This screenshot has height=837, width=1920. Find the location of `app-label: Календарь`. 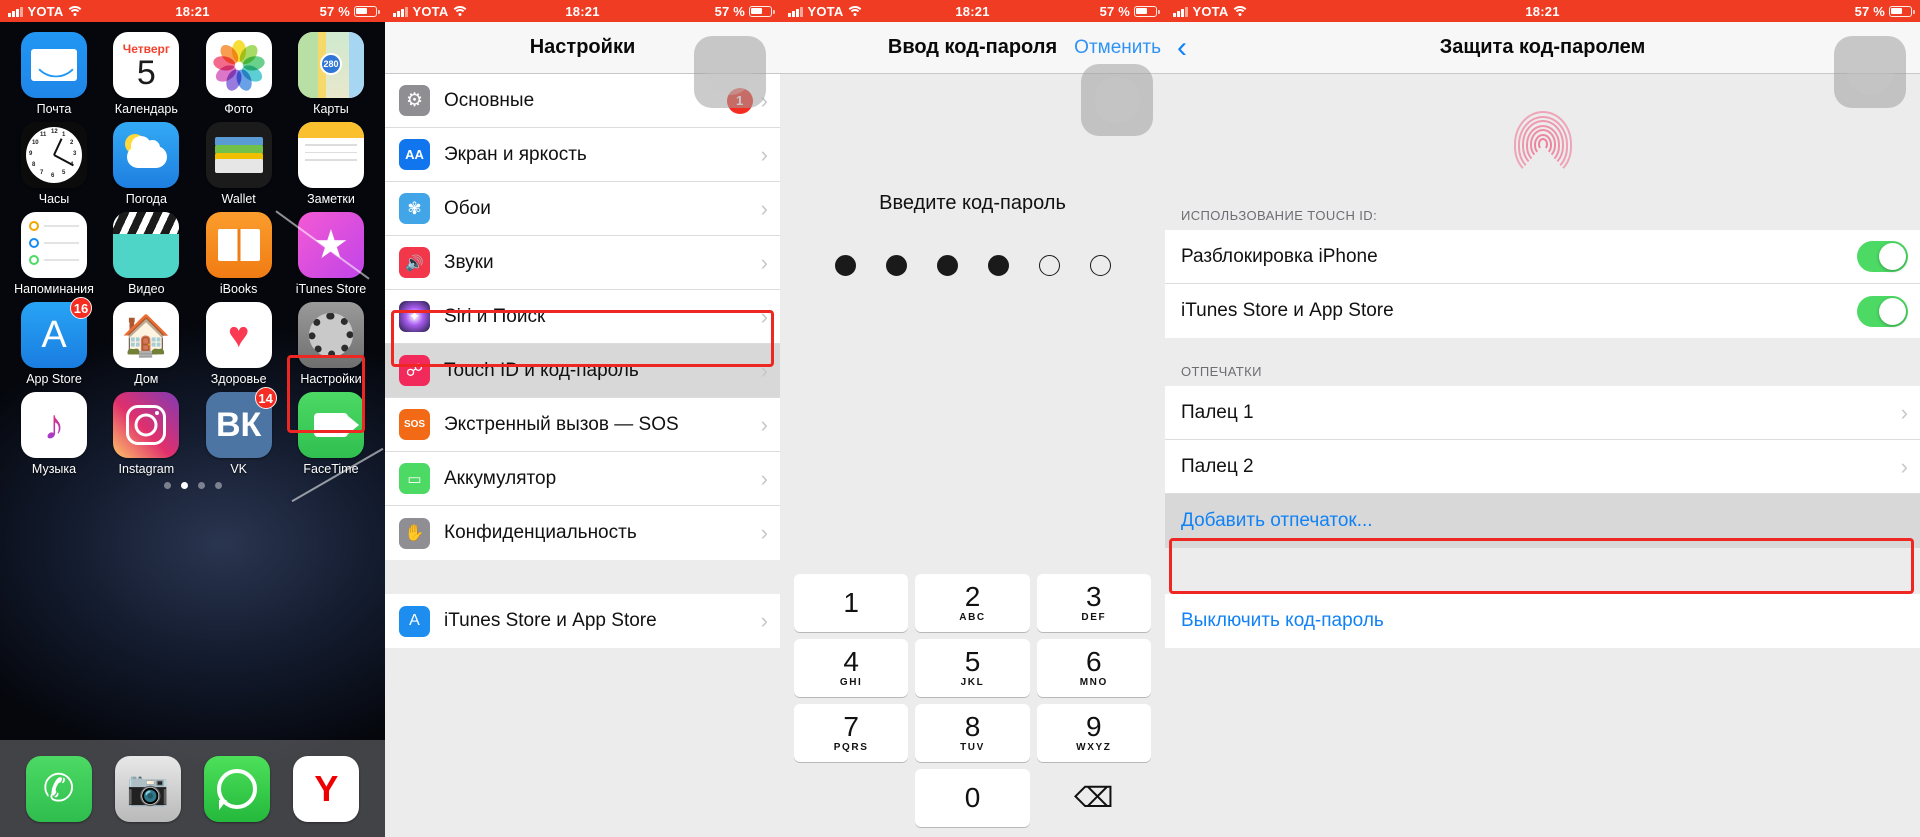

app-label: Календарь is located at coordinates (146, 109).